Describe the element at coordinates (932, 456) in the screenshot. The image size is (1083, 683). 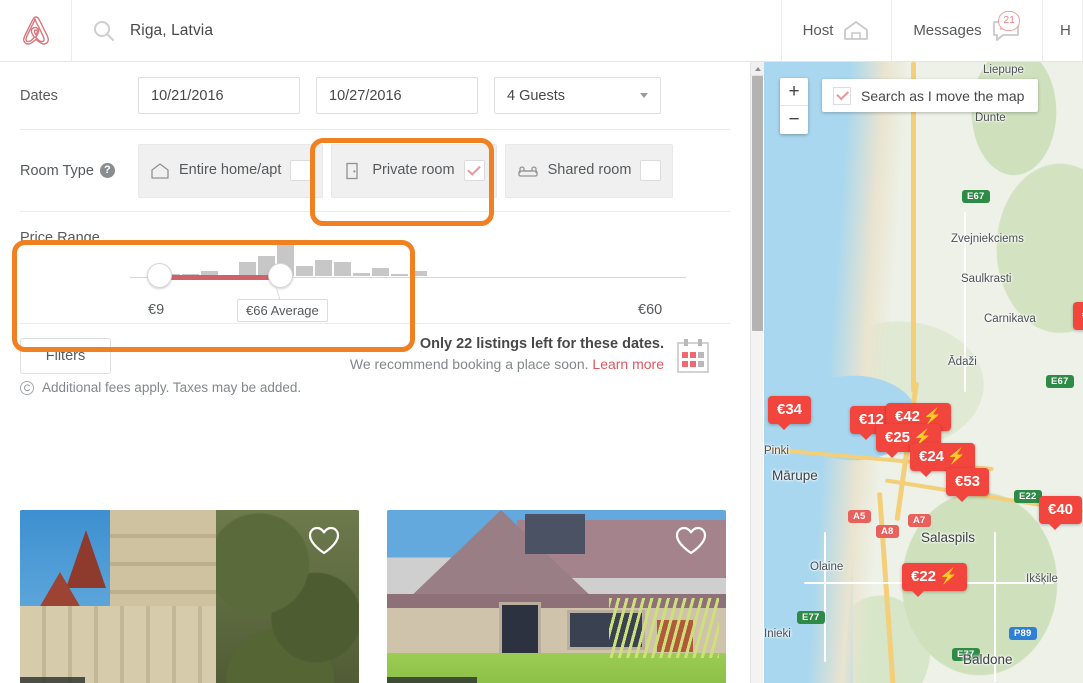
I see `map-pin-price: €24` at that location.